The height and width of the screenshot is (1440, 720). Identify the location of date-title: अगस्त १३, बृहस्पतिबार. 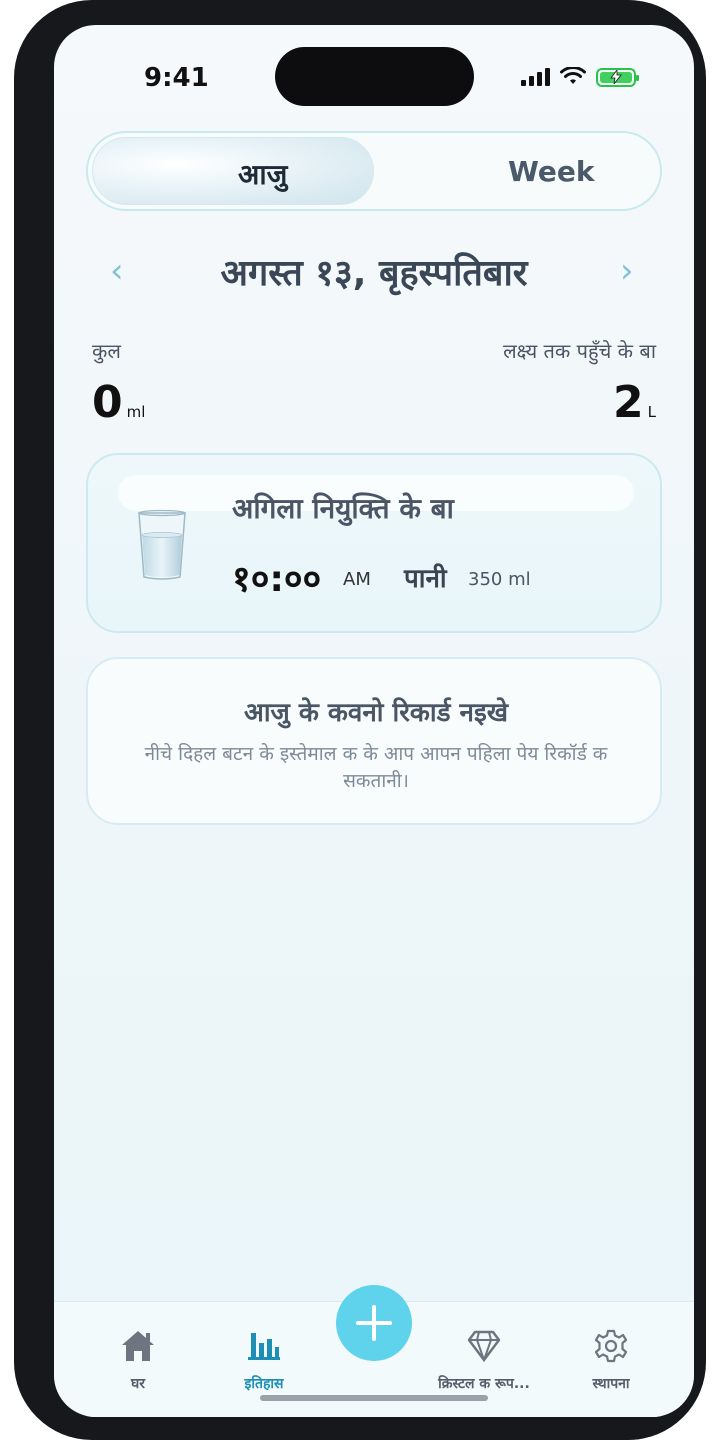
(374, 273).